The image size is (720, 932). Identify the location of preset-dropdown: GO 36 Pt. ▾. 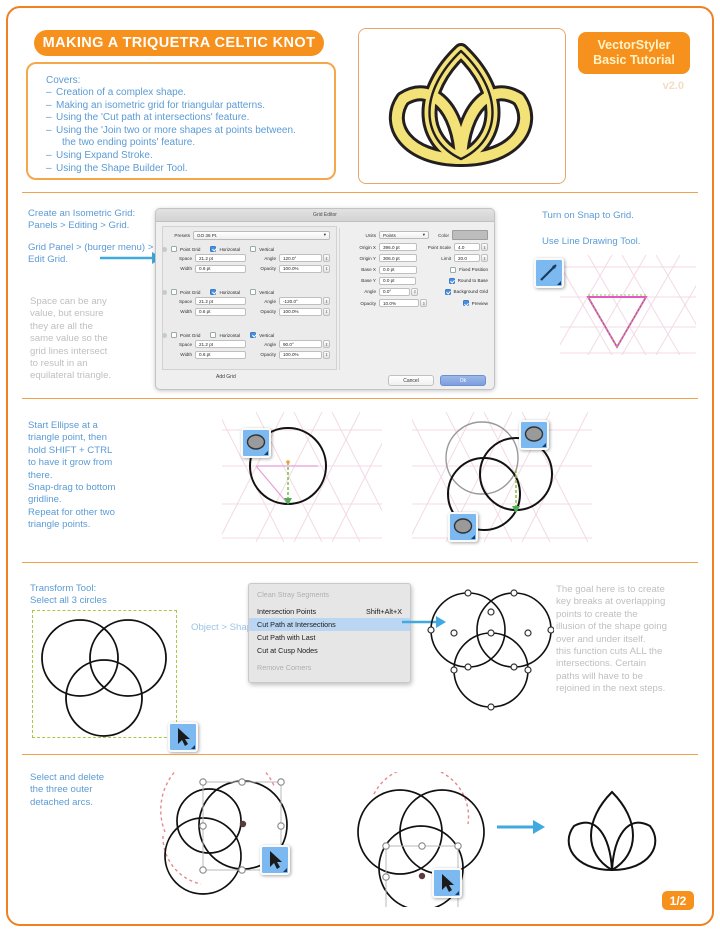
(261, 235).